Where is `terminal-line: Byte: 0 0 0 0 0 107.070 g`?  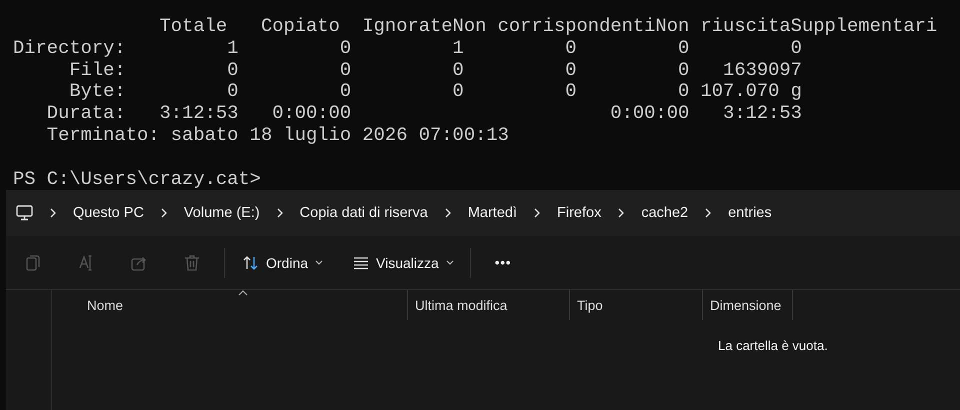
terminal-line: Byte: 0 0 0 0 0 107.070 g is located at coordinates (435, 92).